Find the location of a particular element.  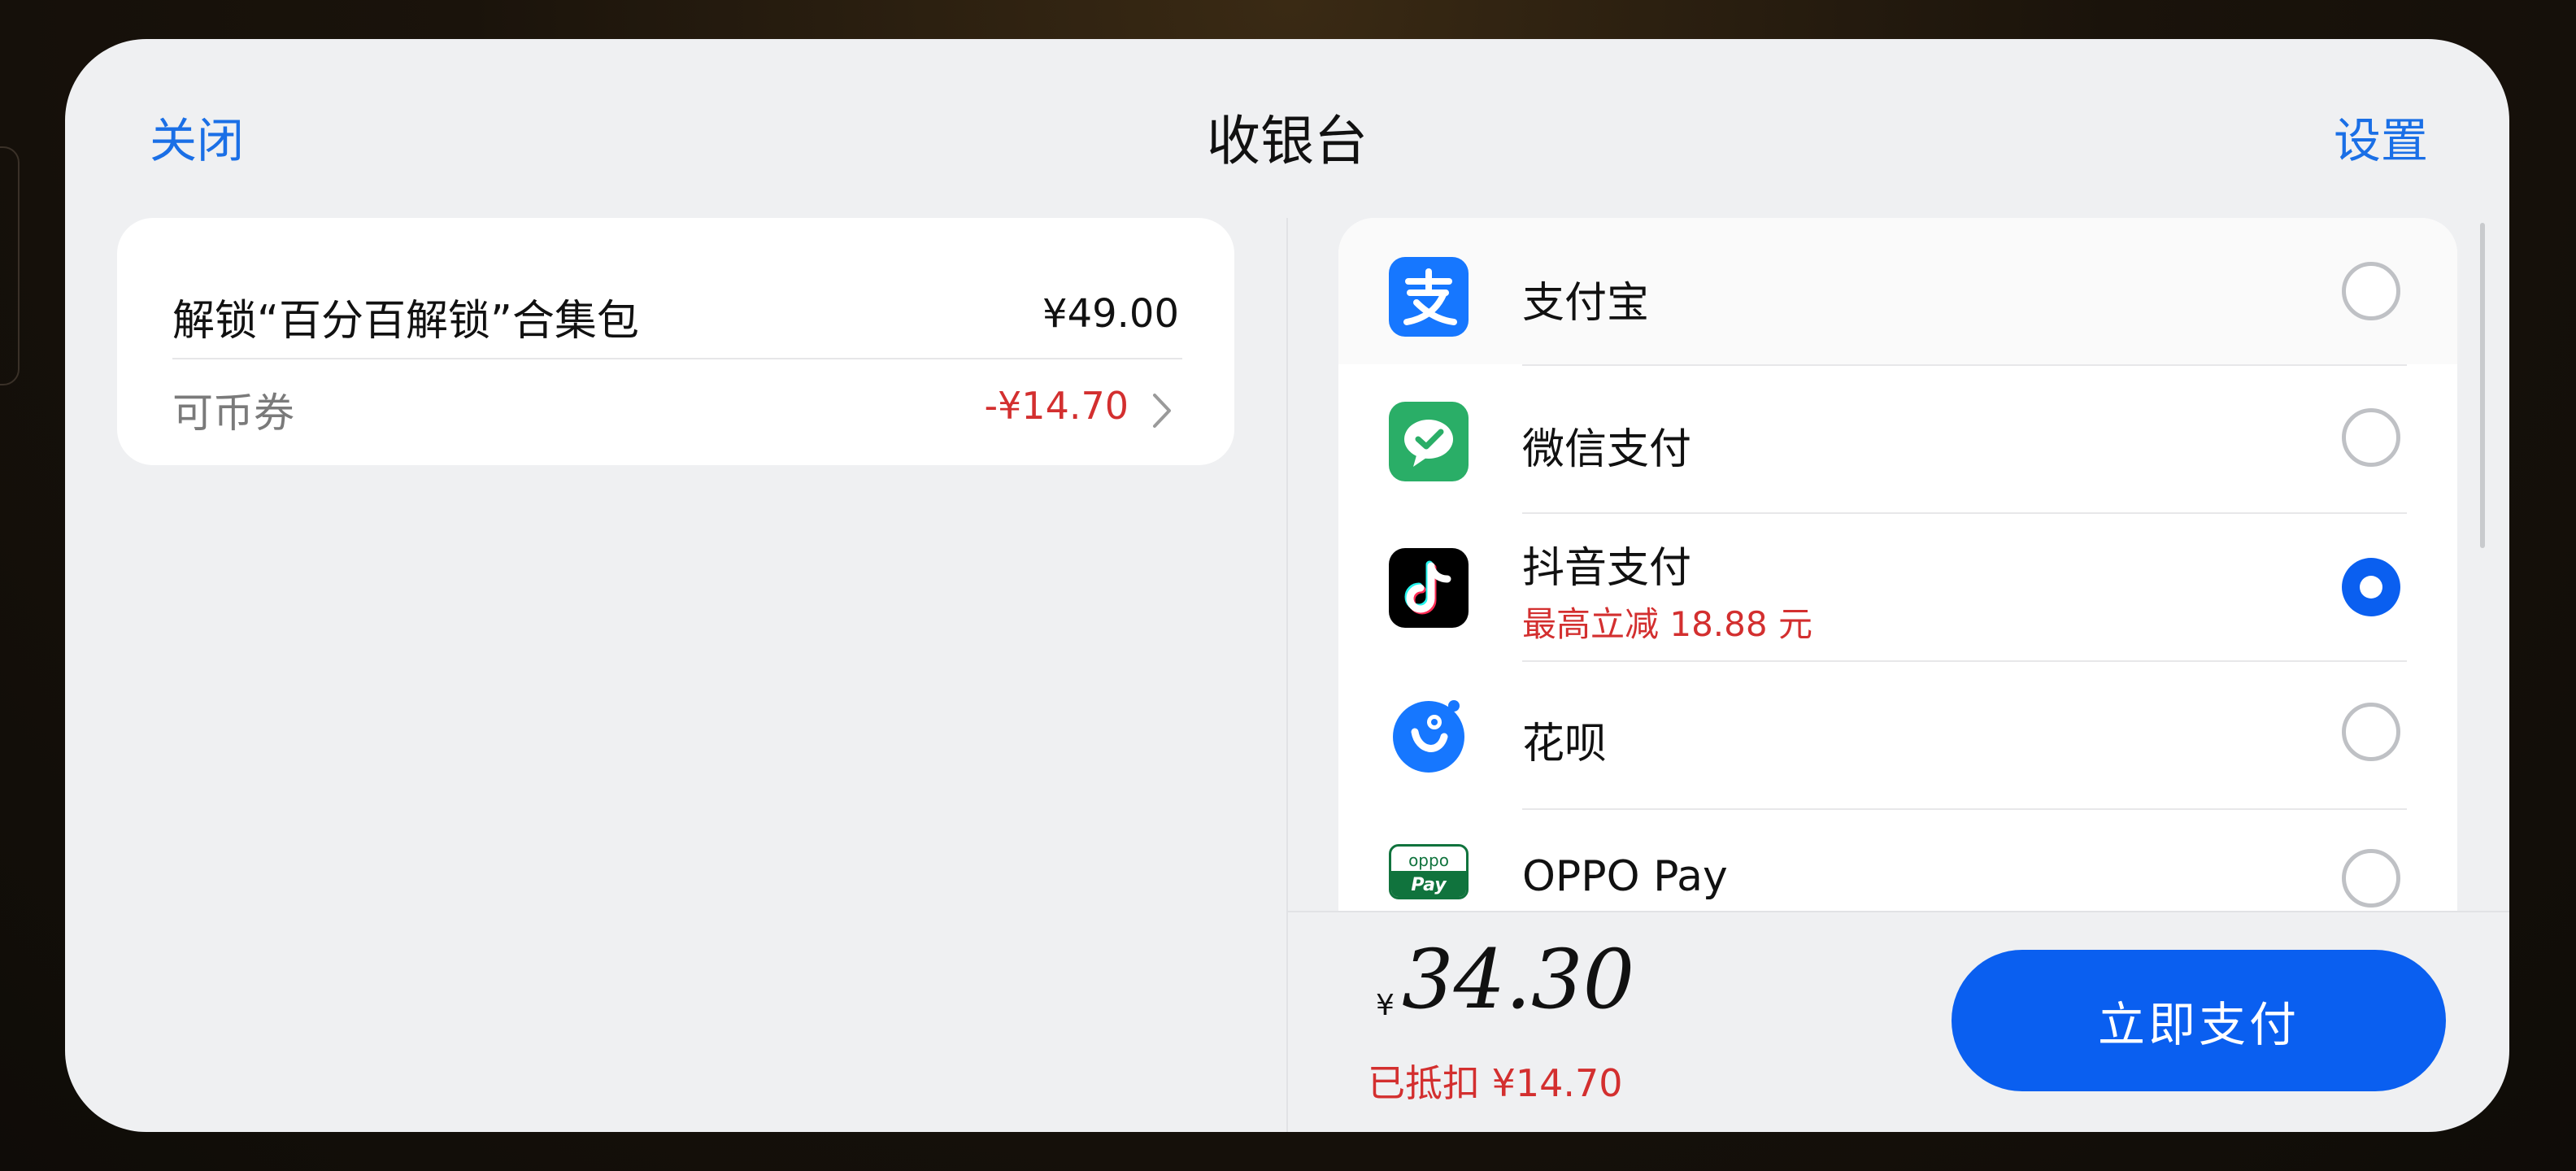

deduction-text: 已抵扣 ¥14.70 is located at coordinates (1496, 1083).